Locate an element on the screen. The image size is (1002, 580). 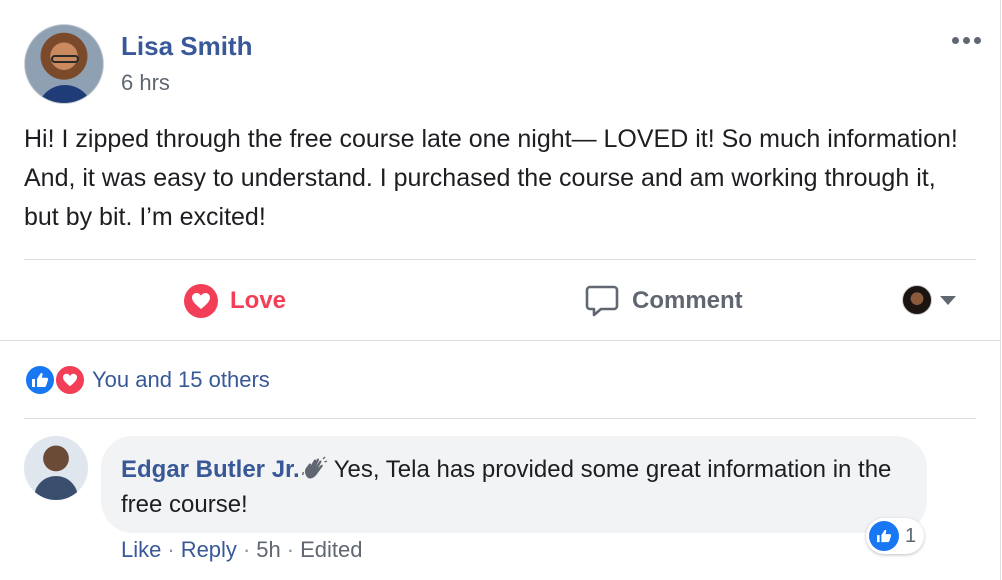
comment-button-label: Comment is located at coordinates (687, 300).